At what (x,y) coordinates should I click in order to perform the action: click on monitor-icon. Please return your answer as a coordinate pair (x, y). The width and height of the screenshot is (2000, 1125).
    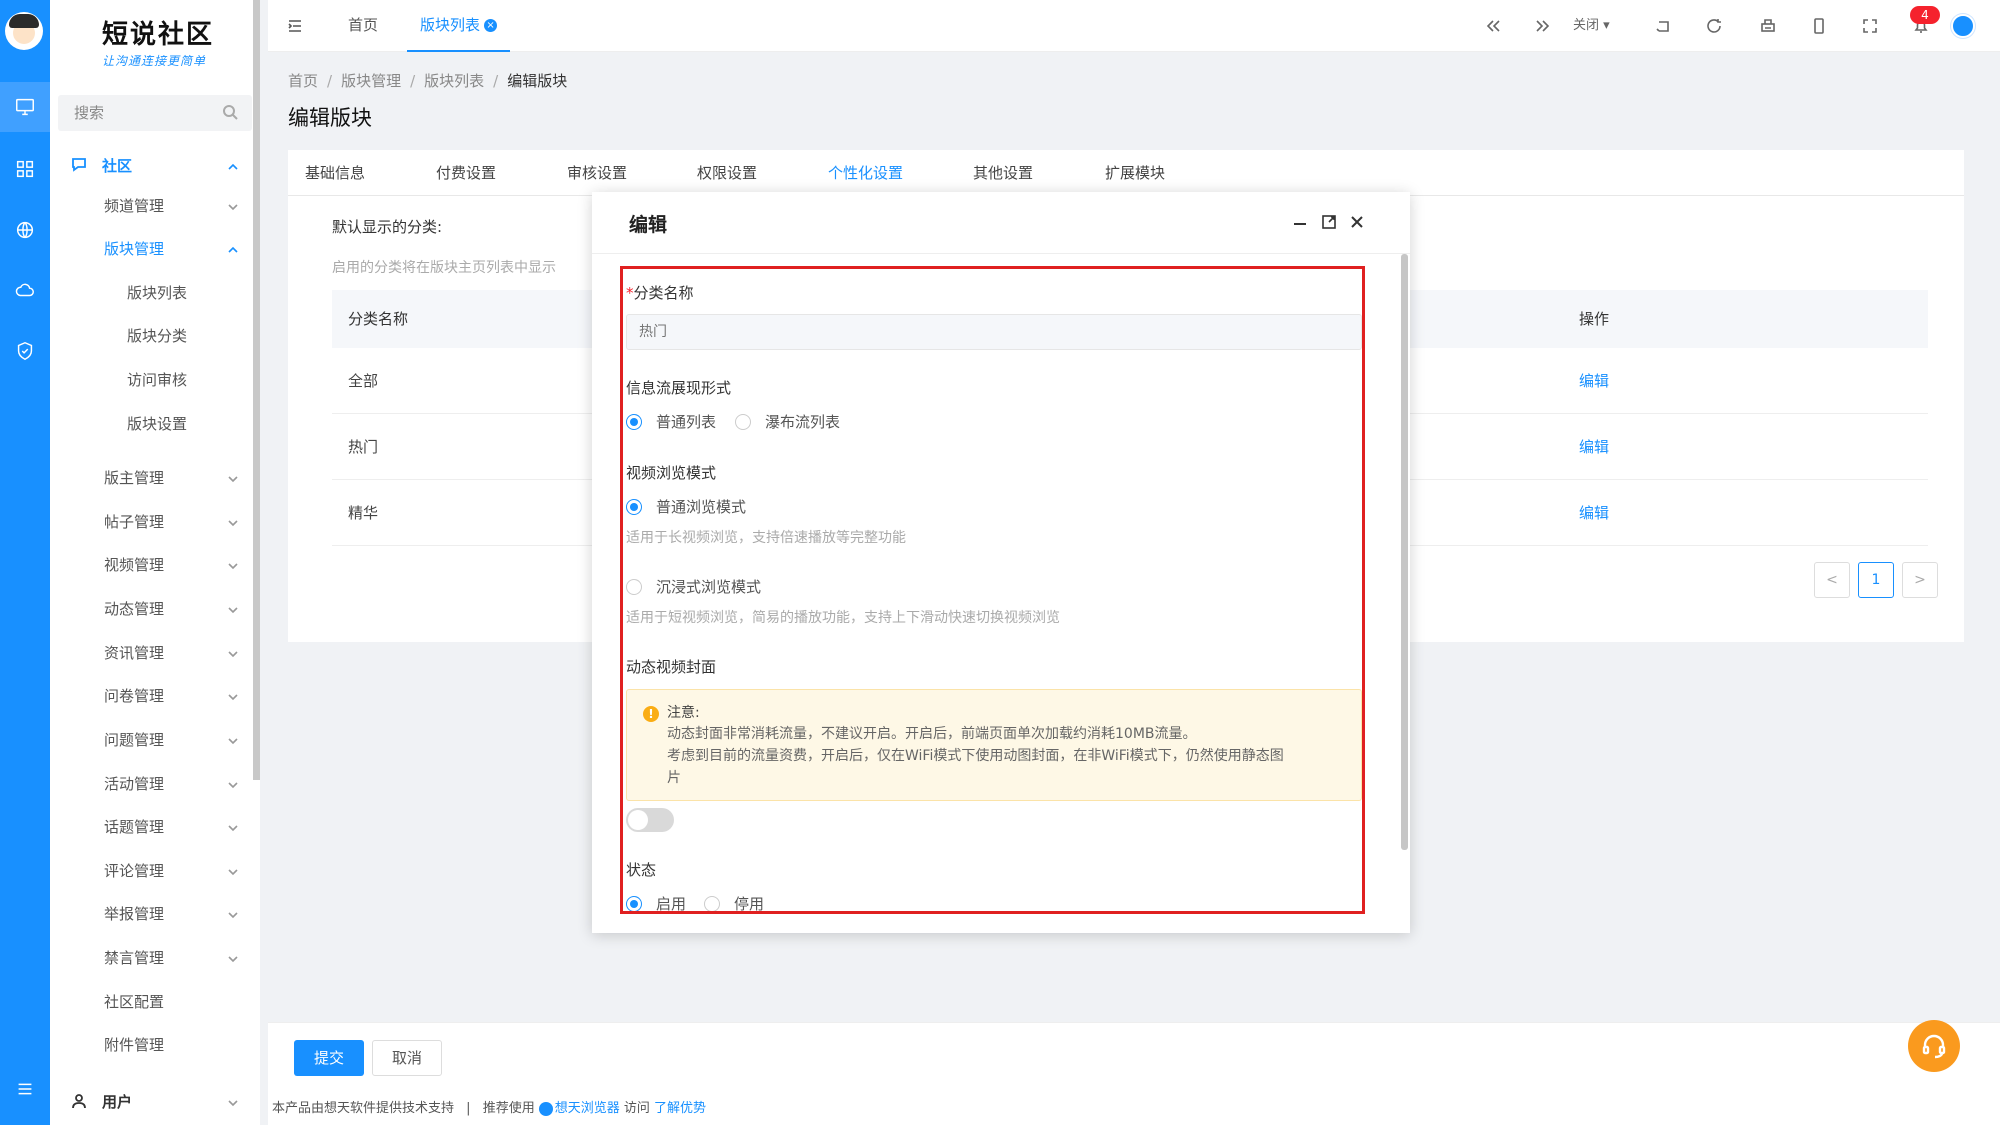
    Looking at the image, I should click on (25, 107).